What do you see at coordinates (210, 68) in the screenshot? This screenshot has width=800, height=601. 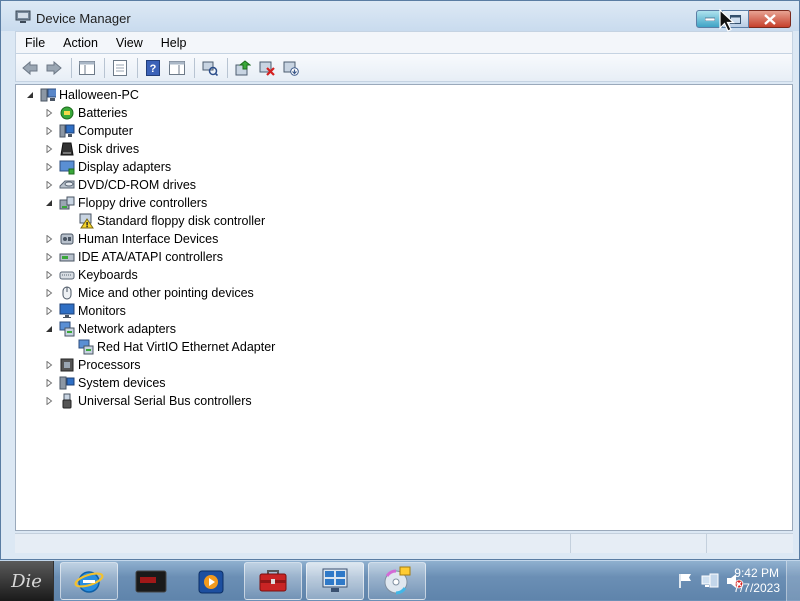 I see `scan-hardware-icon` at bounding box center [210, 68].